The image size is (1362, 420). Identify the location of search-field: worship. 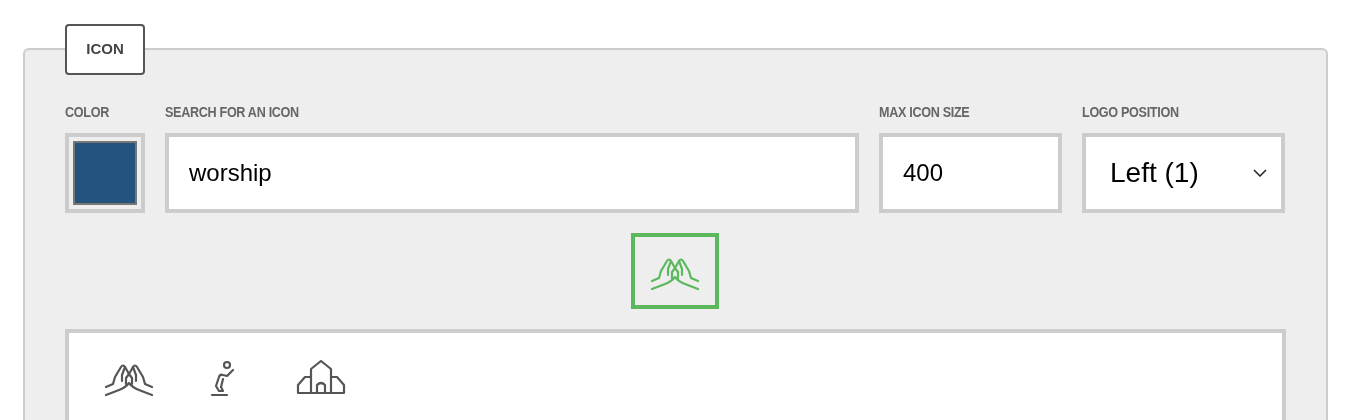
(512, 173).